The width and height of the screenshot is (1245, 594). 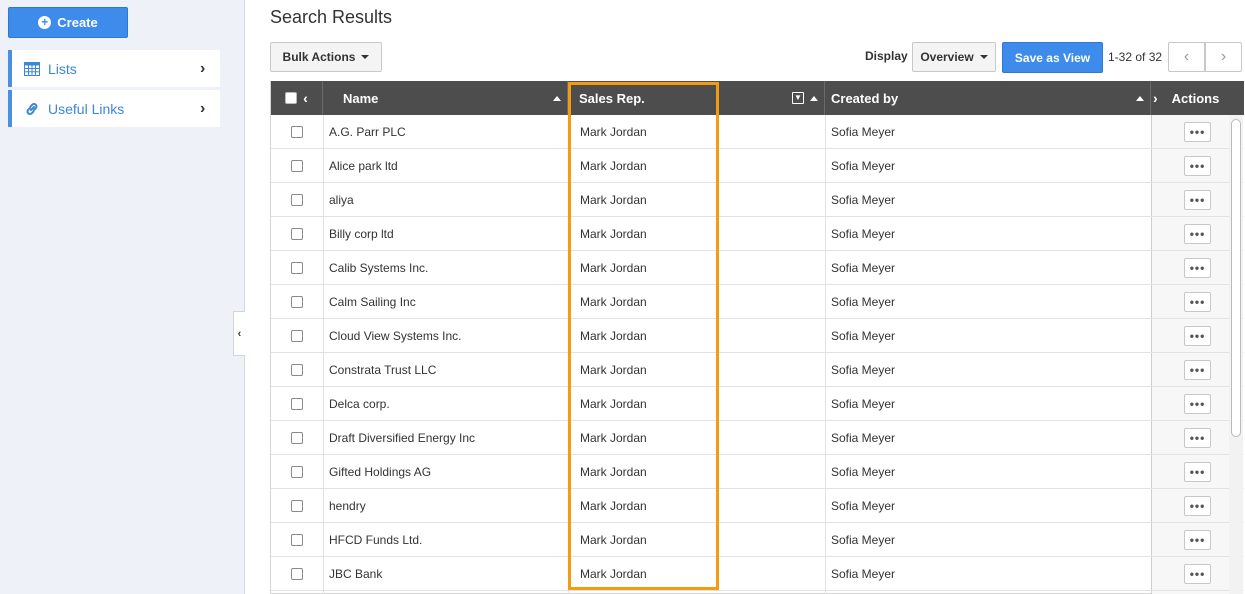 I want to click on cell-name: Calm Sailing Inc, so click(x=446, y=302).